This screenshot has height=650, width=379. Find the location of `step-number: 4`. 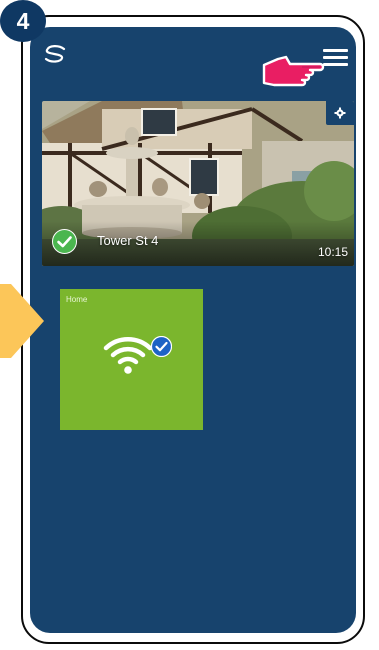

step-number: 4 is located at coordinates (23, 20).